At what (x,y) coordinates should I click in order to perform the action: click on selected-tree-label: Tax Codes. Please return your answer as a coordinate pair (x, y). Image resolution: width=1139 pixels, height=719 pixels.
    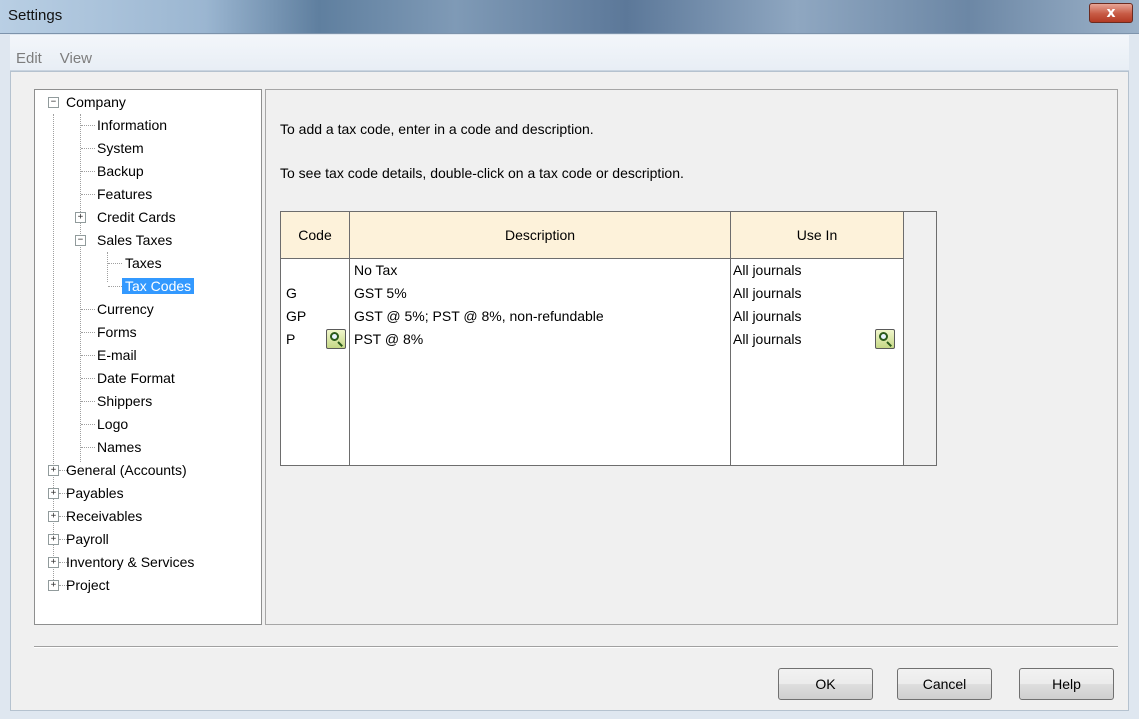
    Looking at the image, I should click on (158, 286).